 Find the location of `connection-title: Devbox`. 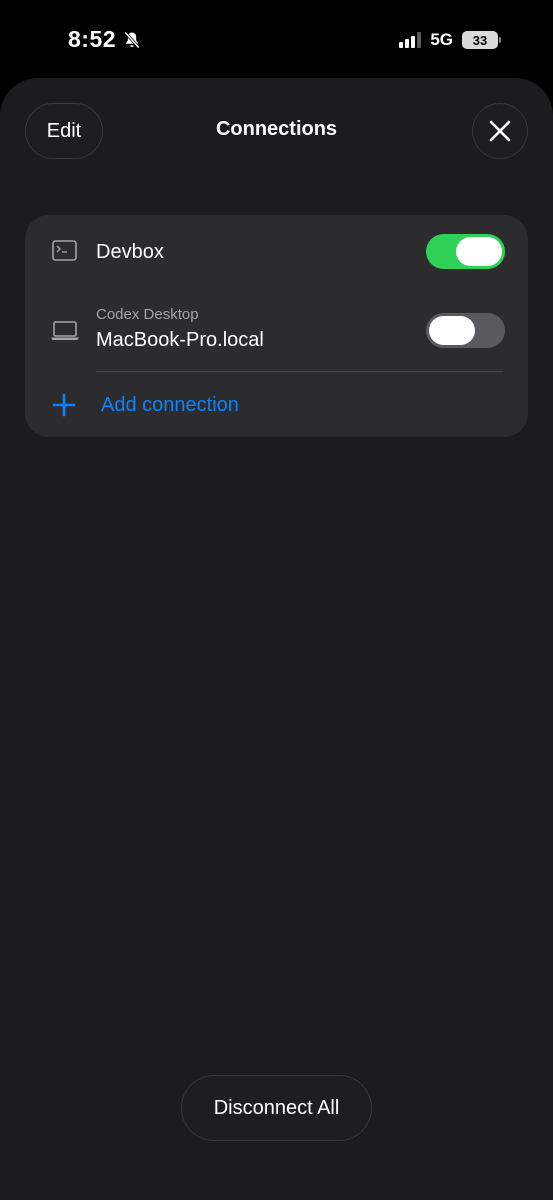

connection-title: Devbox is located at coordinates (130, 252).